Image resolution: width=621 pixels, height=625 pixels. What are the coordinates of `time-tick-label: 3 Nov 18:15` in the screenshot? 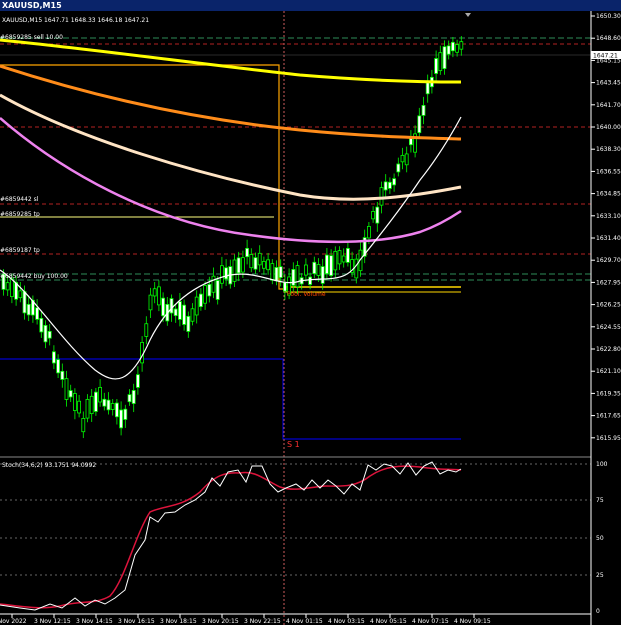 It's located at (178, 621).